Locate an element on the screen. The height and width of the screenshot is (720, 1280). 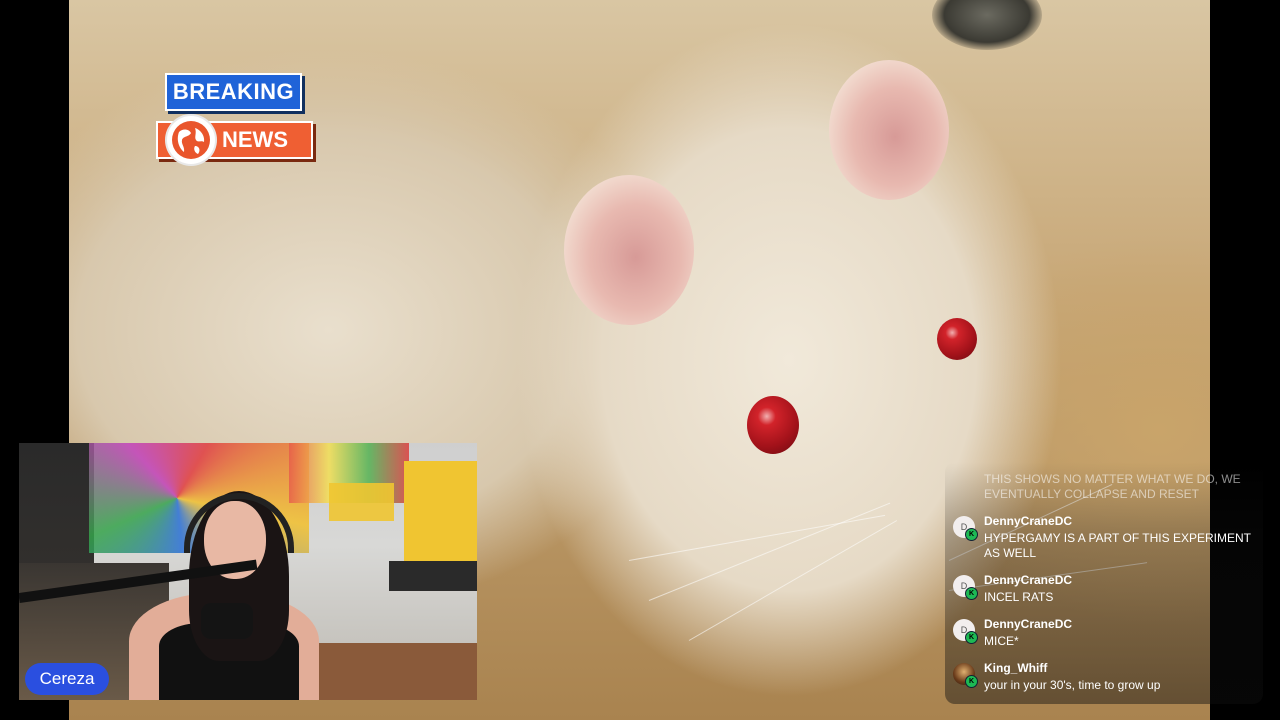
webcam-feed is located at coordinates (248, 571).